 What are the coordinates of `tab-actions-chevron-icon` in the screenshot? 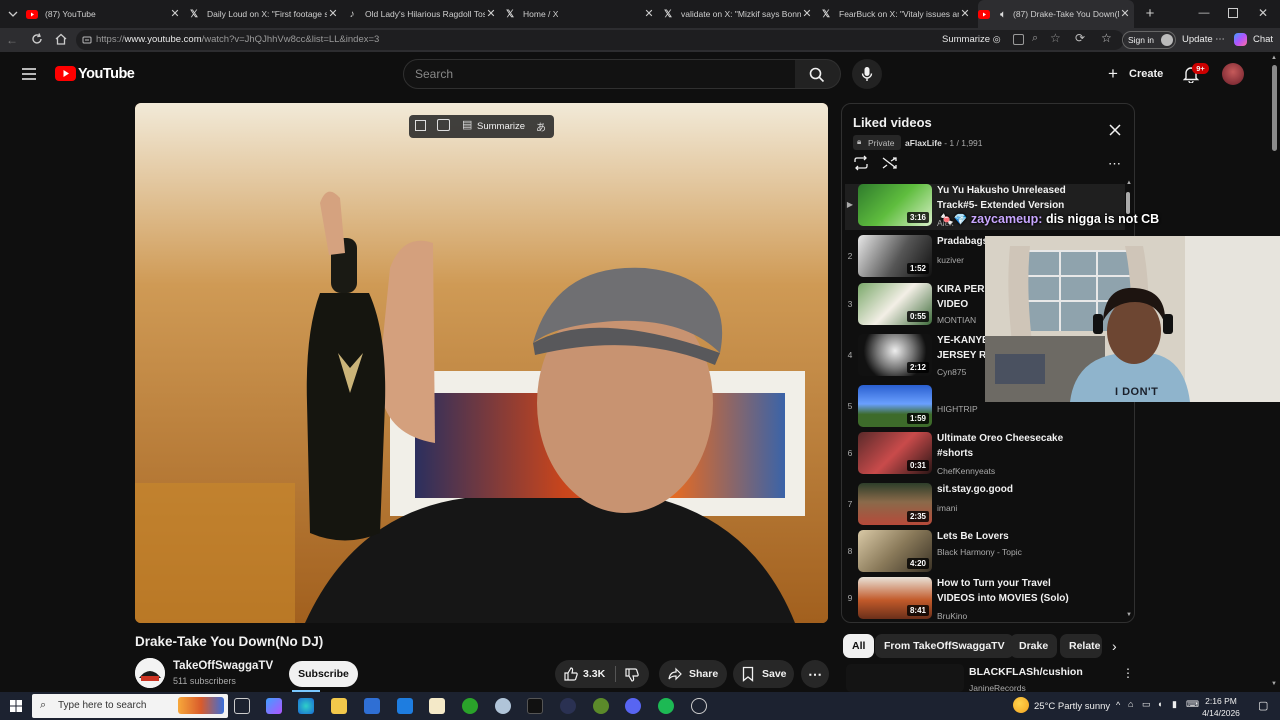 It's located at (13, 14).